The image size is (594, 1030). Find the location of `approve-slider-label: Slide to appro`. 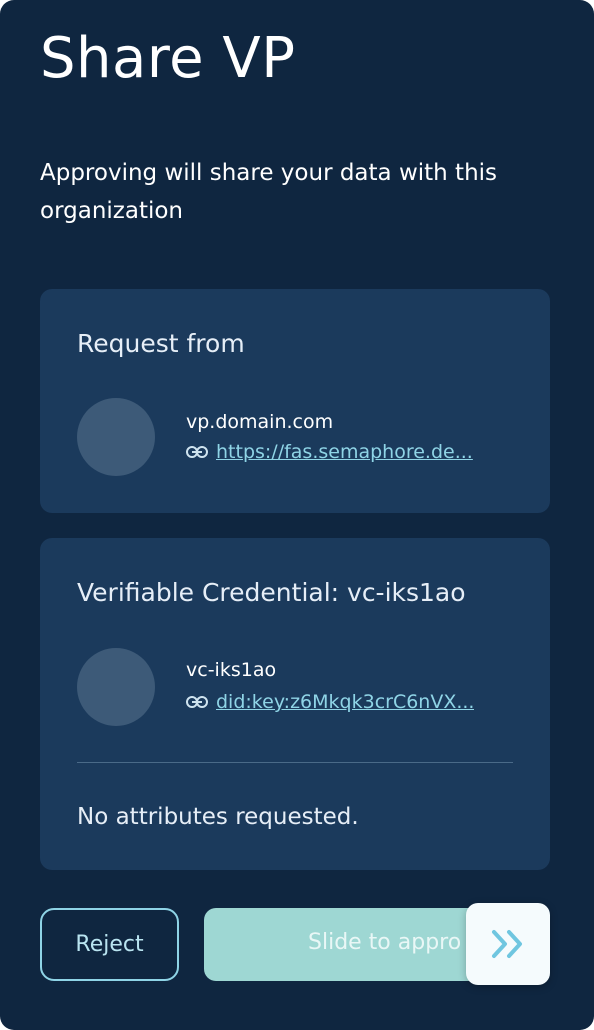

approve-slider-label: Slide to appro is located at coordinates (385, 942).